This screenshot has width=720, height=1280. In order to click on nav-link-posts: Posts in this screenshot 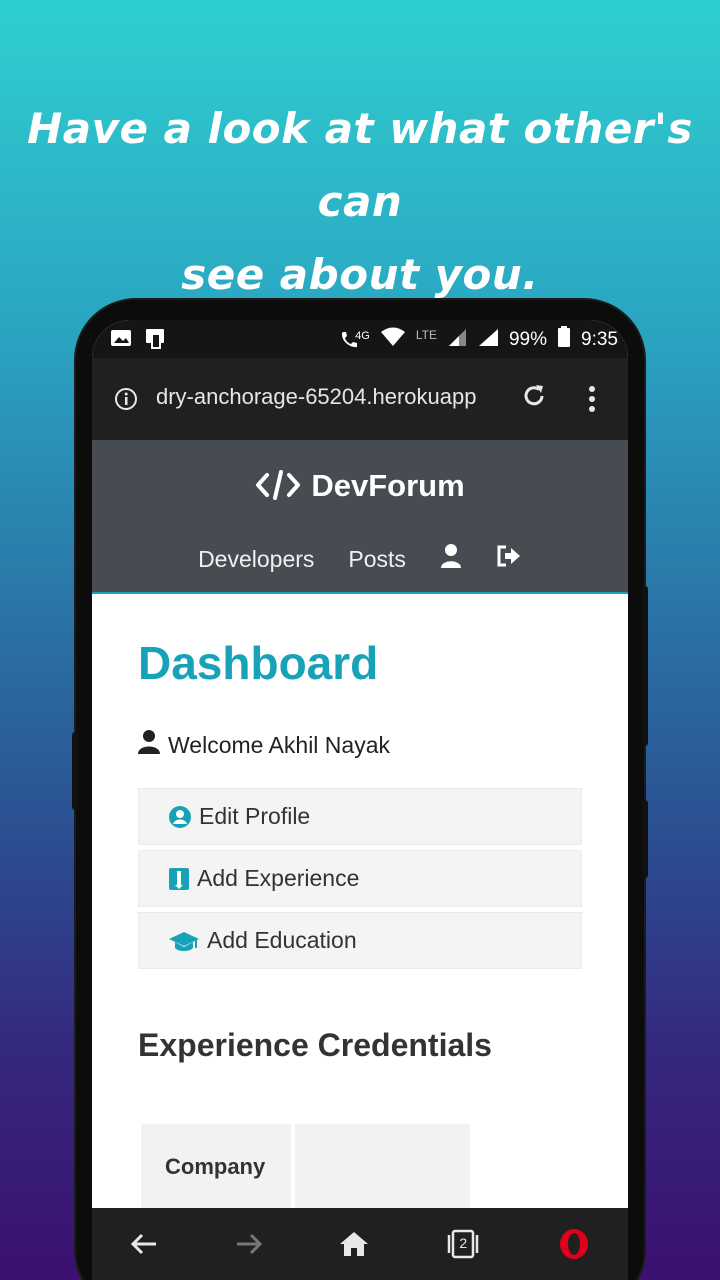, I will do `click(377, 559)`.